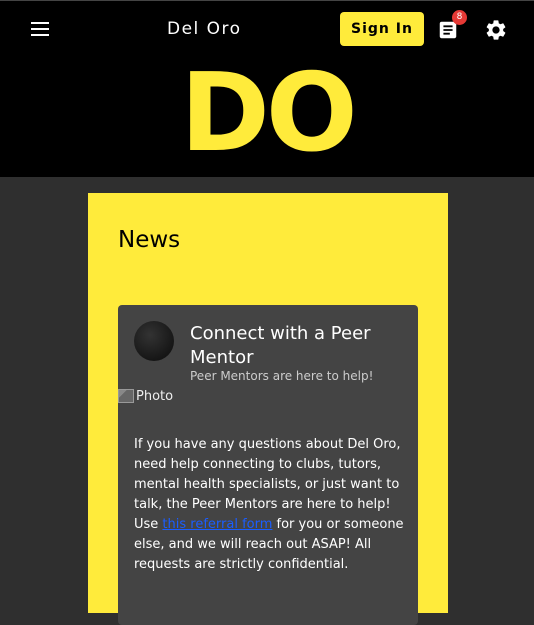 The image size is (534, 625). What do you see at coordinates (217, 524) in the screenshot?
I see `referral-form-link: this referral form` at bounding box center [217, 524].